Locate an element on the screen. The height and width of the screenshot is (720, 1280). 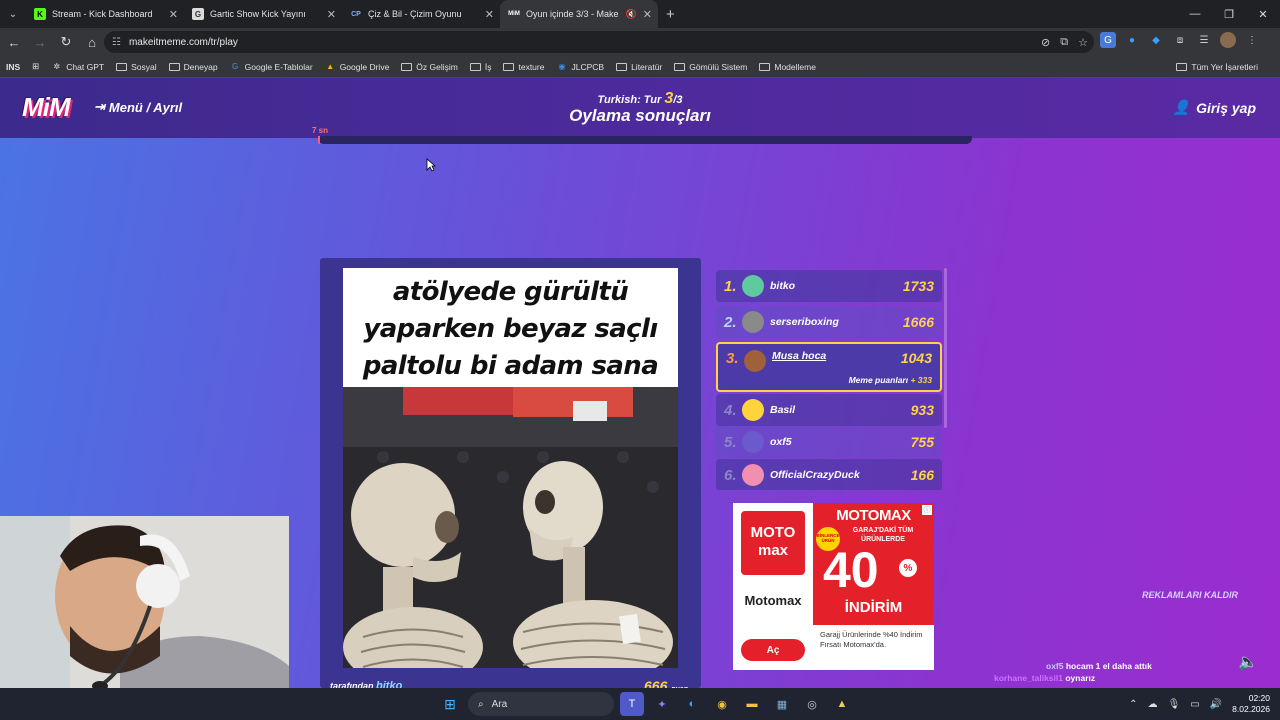
tab-title: Stream - Kick Dashboard is located at coordinates (102, 14).